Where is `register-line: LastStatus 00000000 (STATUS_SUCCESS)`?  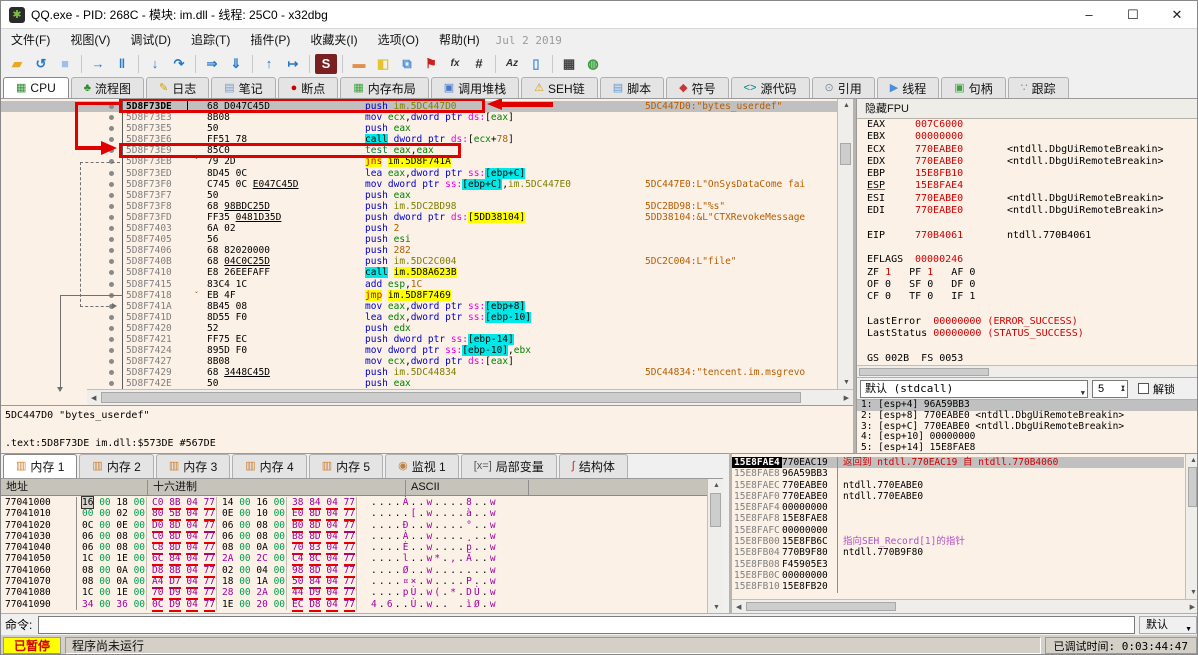 register-line: LastStatus 00000000 (STATUS_SUCCESS) is located at coordinates (1027, 334).